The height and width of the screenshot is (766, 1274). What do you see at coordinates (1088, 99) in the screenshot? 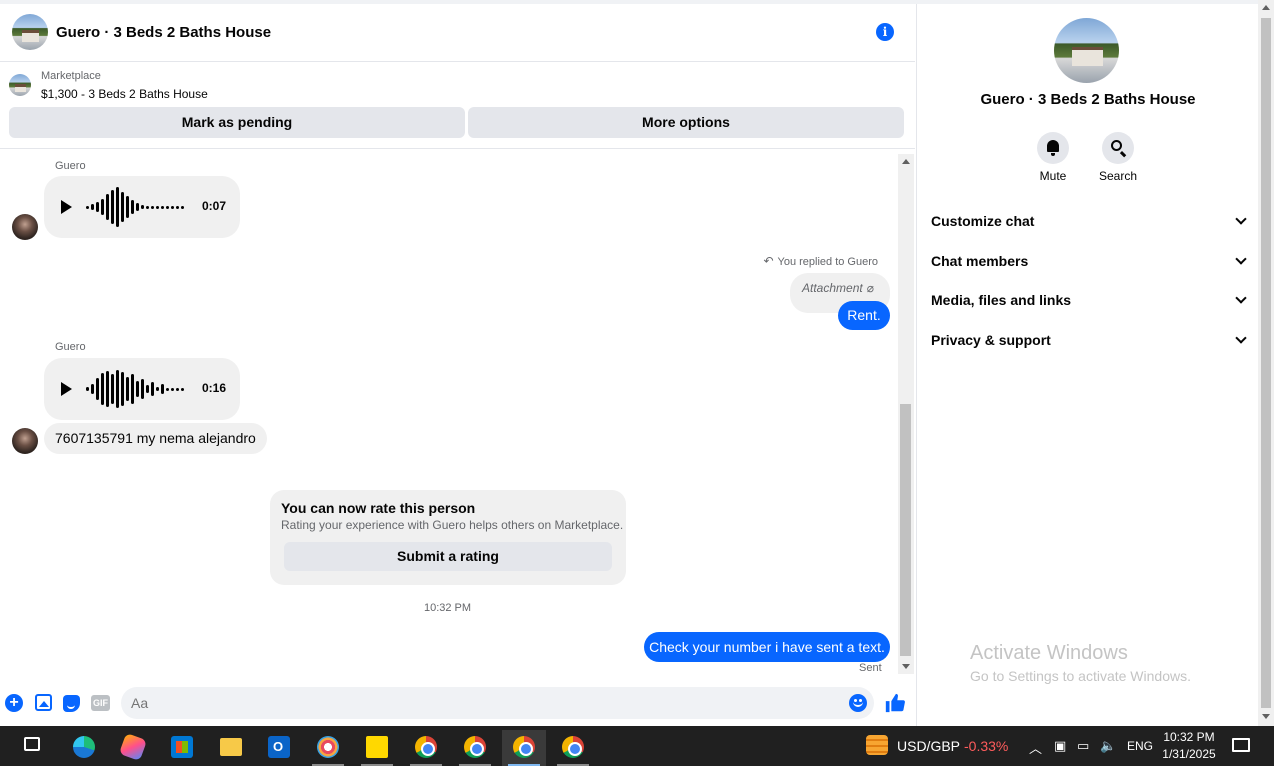
I see `panel-title: Guero · 3 Beds 2 Baths House` at bounding box center [1088, 99].